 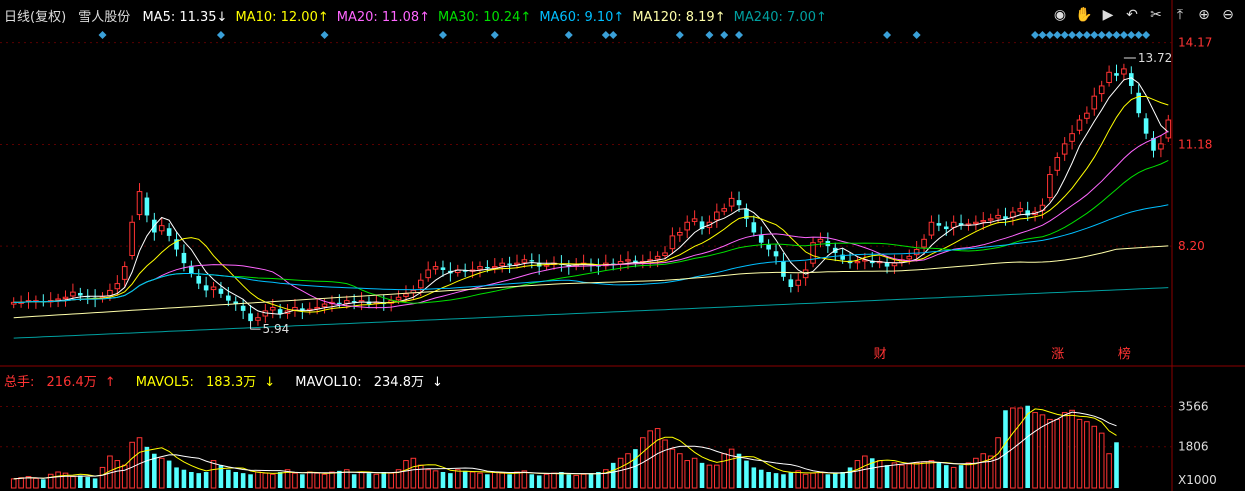 What do you see at coordinates (1155, 58) in the screenshot?
I see `high-price-label: 13.72` at bounding box center [1155, 58].